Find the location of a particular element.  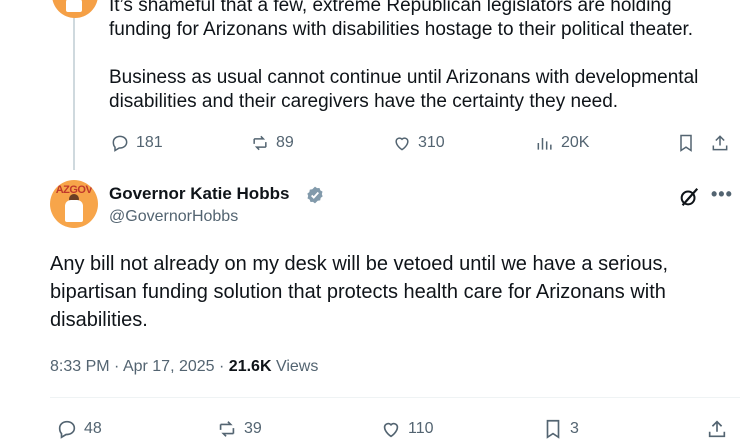

reply-count: 48 is located at coordinates (93, 428).